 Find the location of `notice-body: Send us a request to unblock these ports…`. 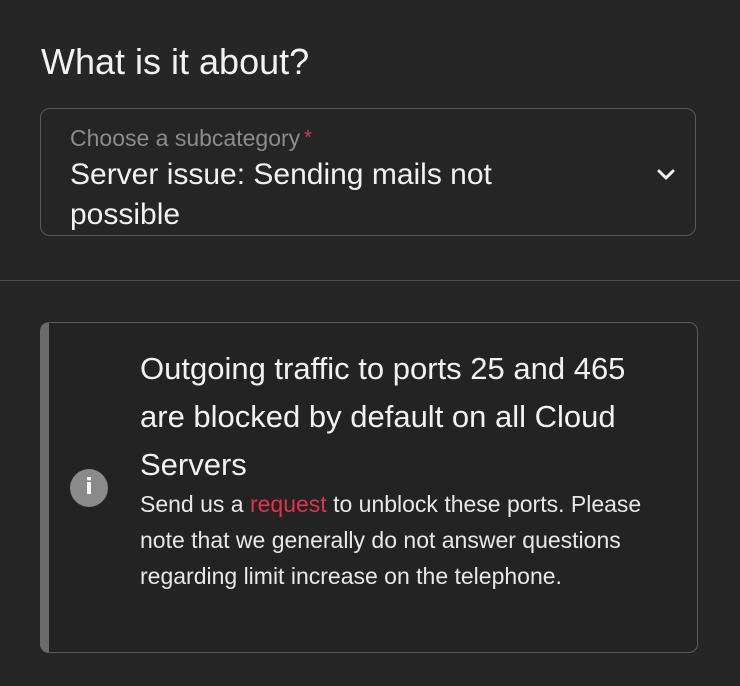

notice-body: Send us a request to unblock these ports… is located at coordinates (400, 540).